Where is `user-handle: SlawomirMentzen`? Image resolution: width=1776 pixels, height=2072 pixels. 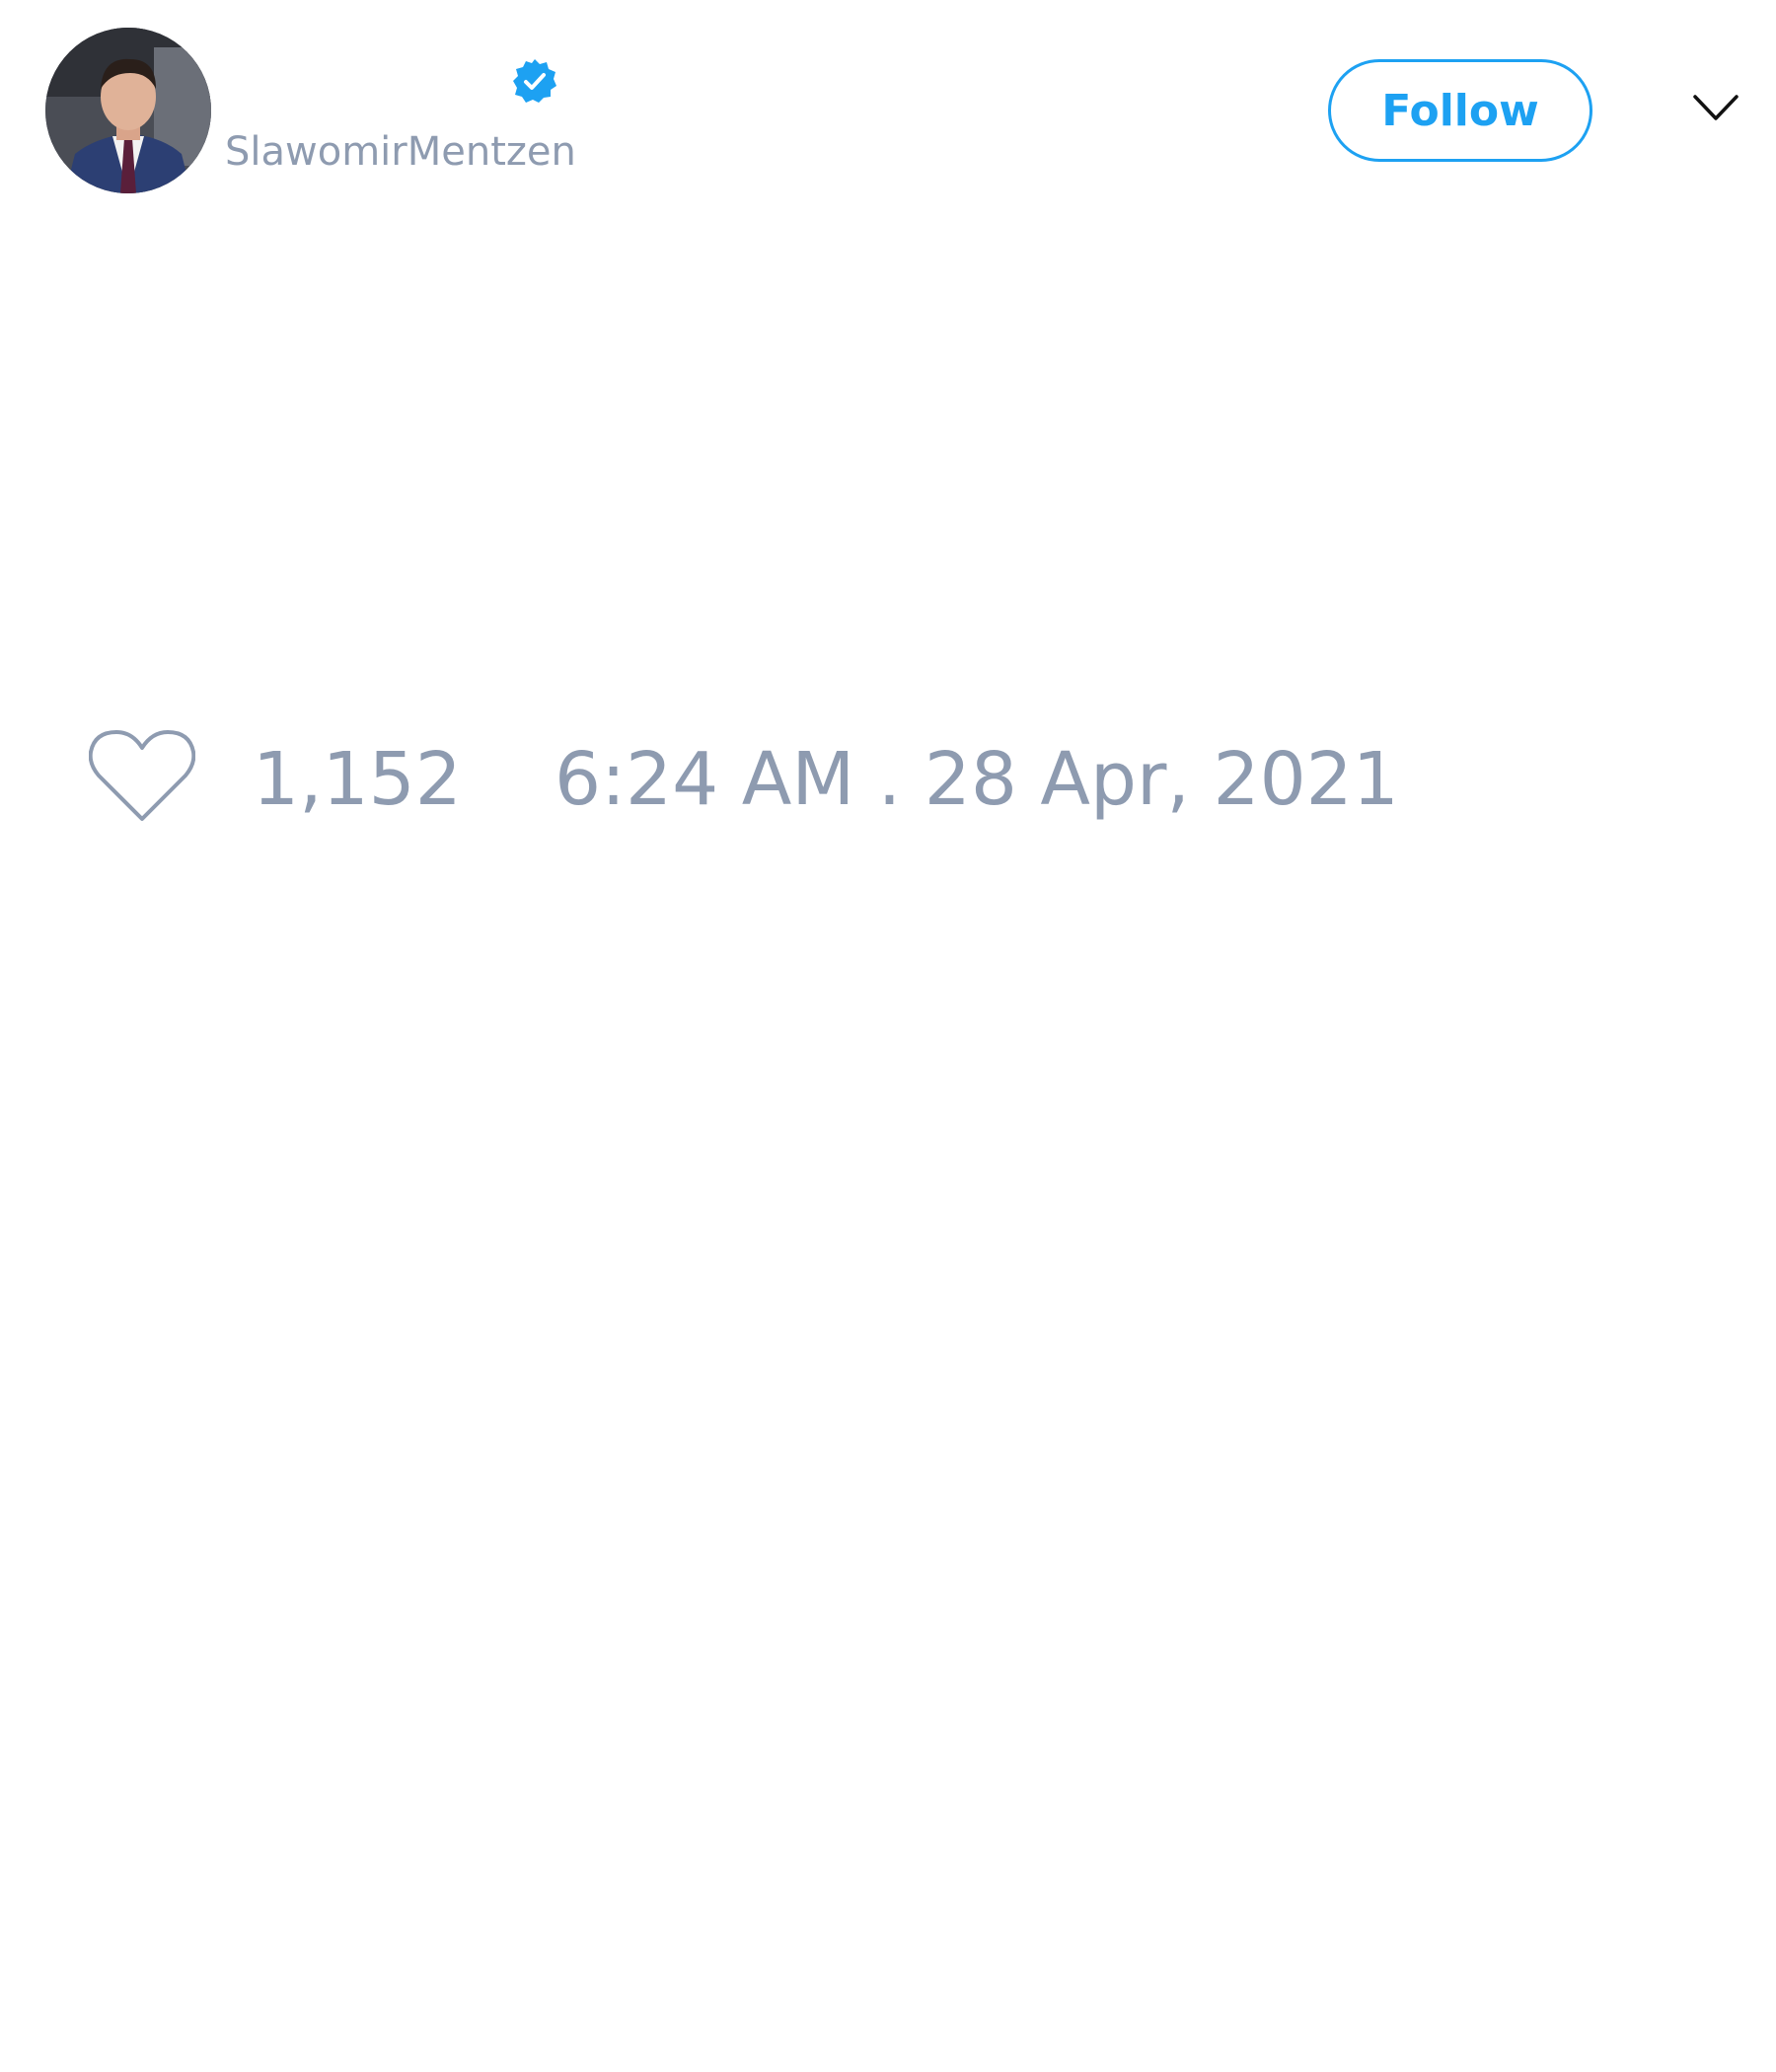
user-handle: SlawomirMentzen is located at coordinates (401, 152).